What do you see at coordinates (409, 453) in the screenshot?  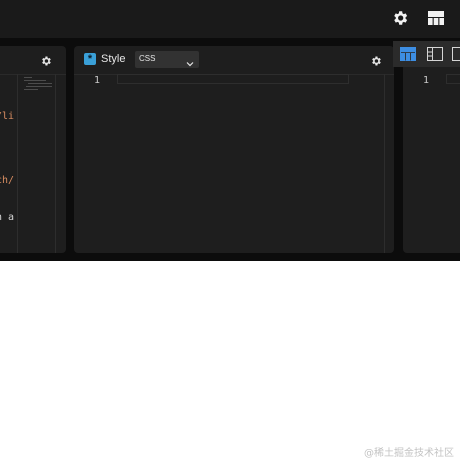 I see `watermark: @稀土掘金技术社区` at bounding box center [409, 453].